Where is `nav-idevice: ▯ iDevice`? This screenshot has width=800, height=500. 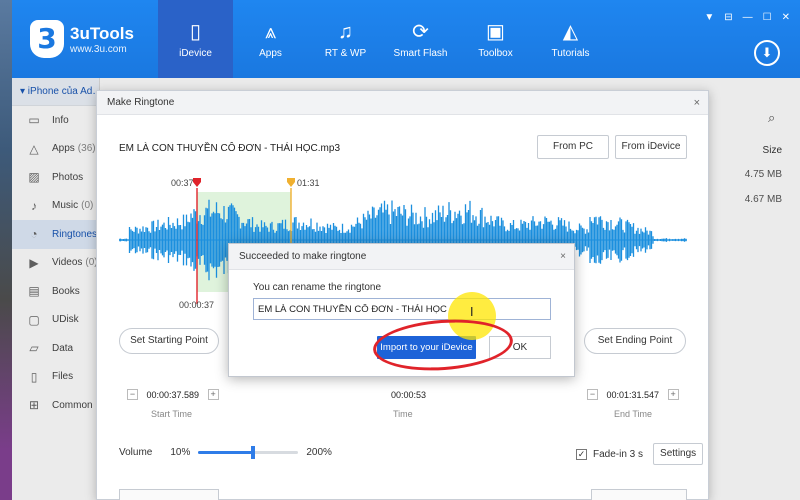
nav-idevice: ▯ iDevice is located at coordinates (195, 39).